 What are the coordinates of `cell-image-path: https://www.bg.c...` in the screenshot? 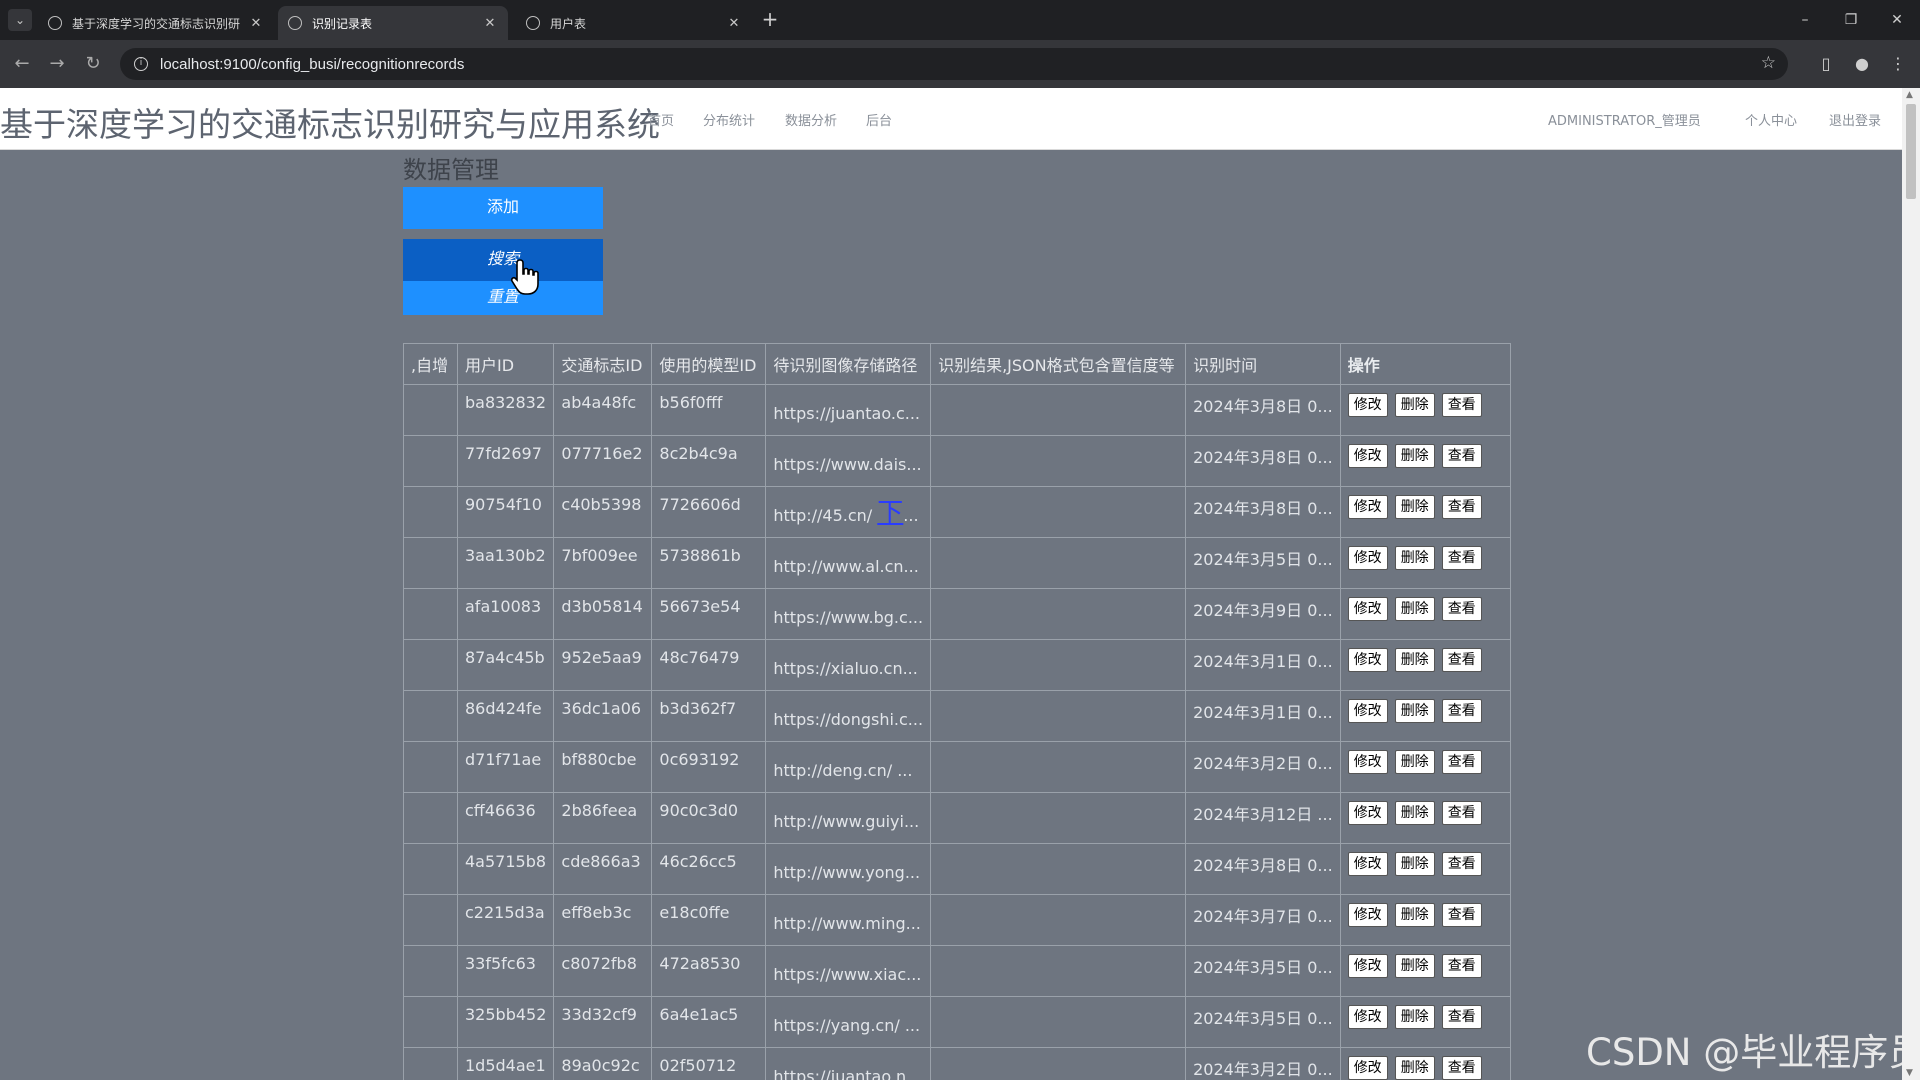 It's located at (848, 614).